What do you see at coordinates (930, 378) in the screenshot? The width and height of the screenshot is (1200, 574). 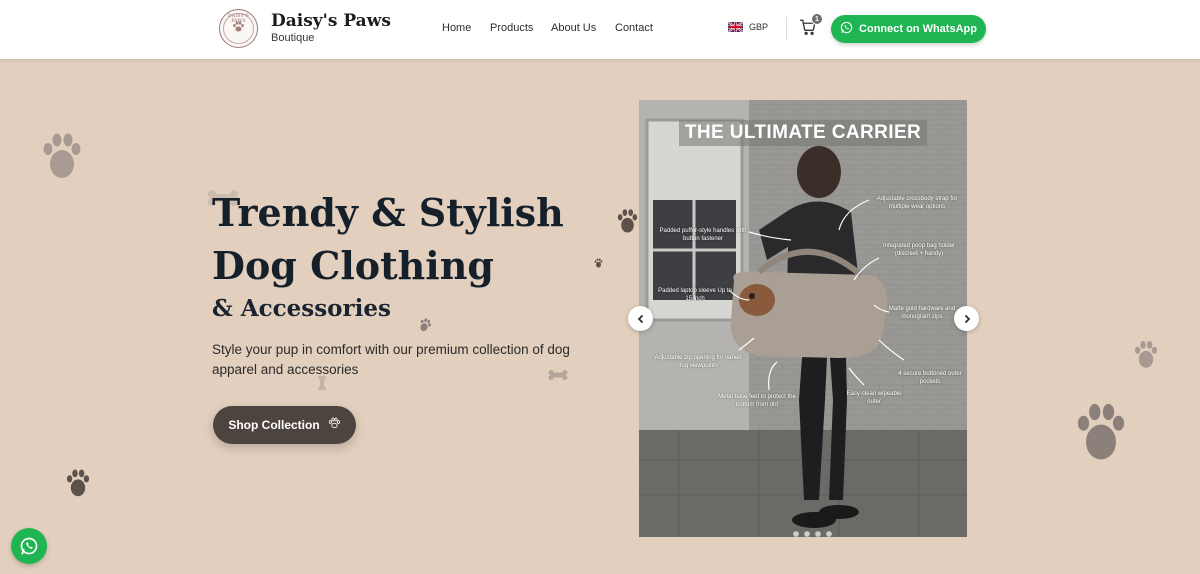 I see `slide-annotation: 4 secure buttoned outer pockets` at bounding box center [930, 378].